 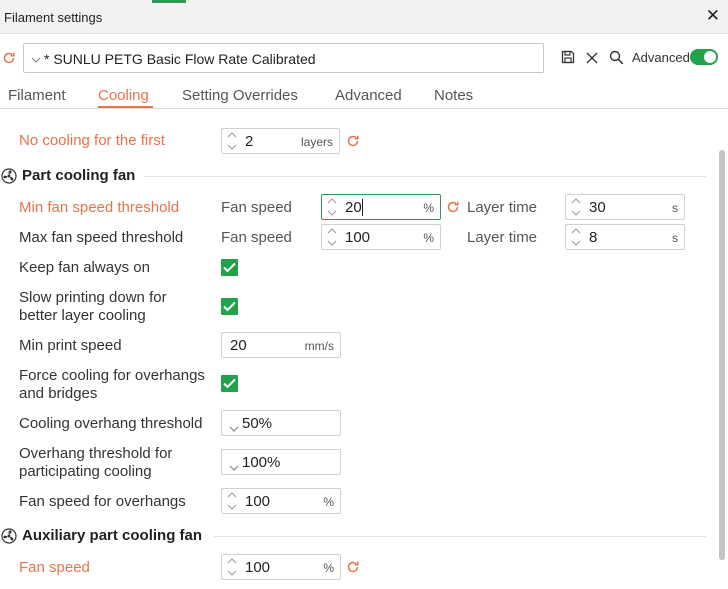 What do you see at coordinates (53, 17) in the screenshot?
I see `window-title: Filament settings` at bounding box center [53, 17].